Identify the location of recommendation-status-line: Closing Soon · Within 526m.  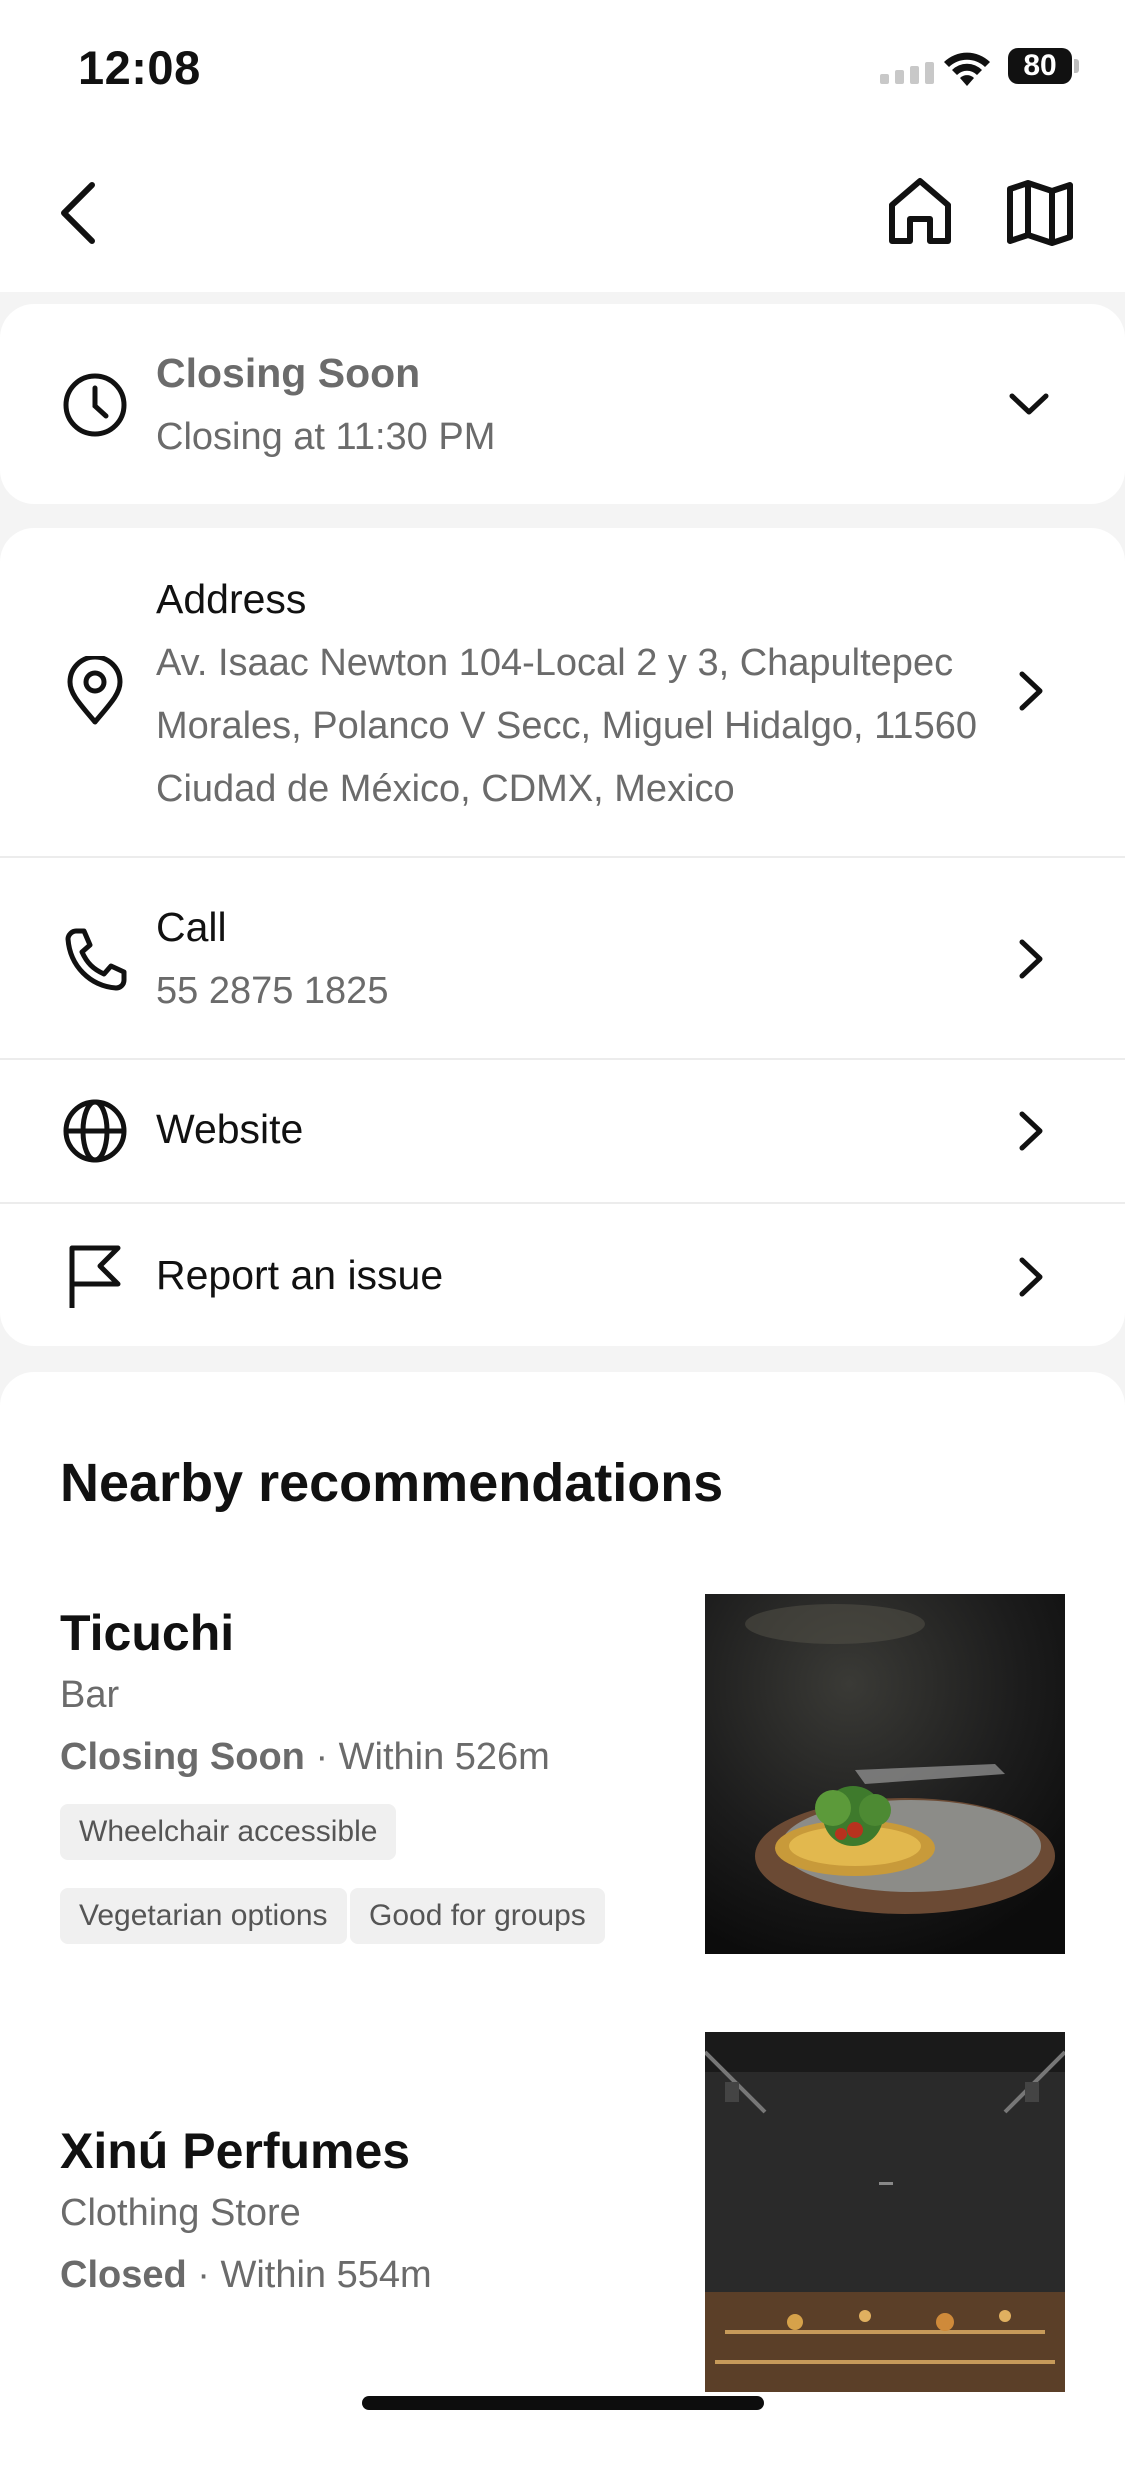
(305, 1757).